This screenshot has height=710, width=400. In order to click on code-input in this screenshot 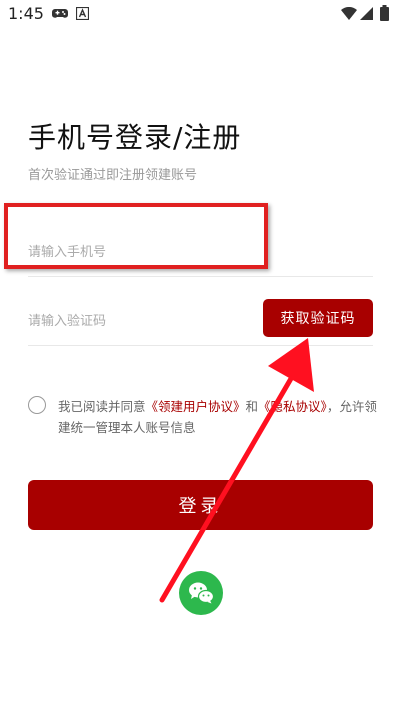, I will do `click(138, 321)`.